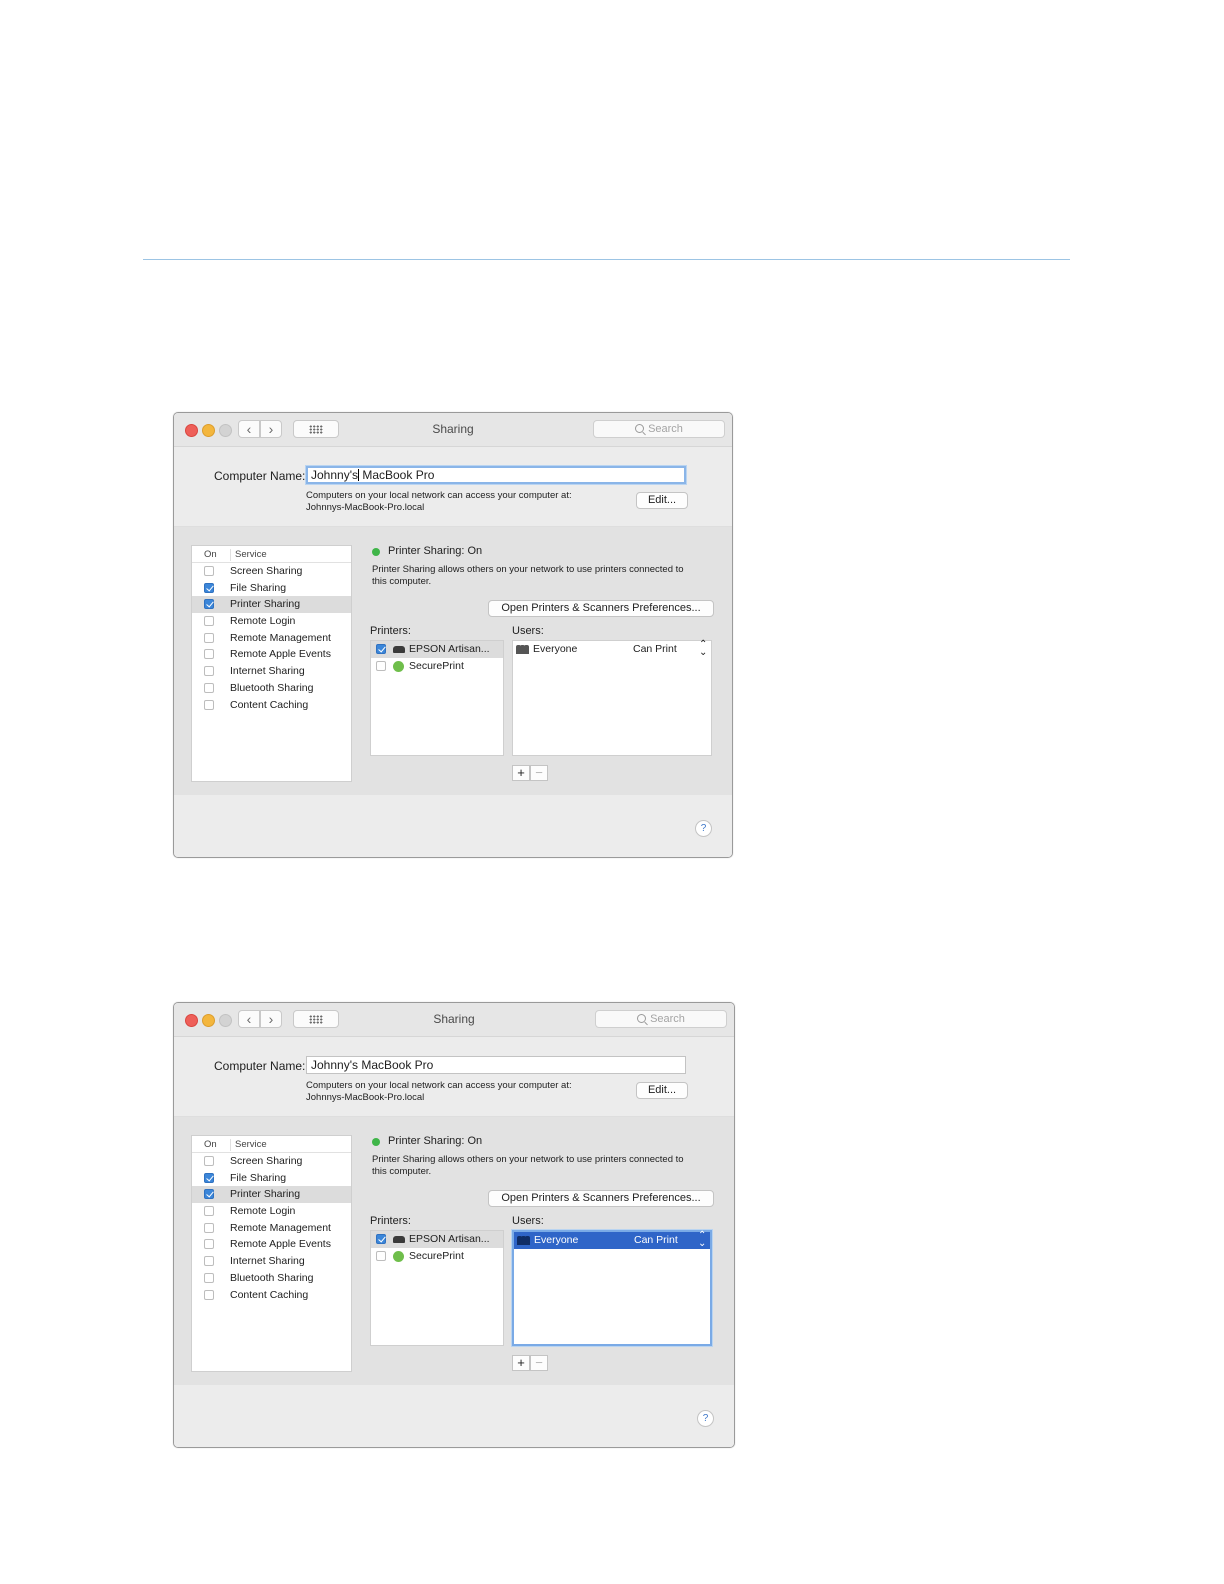 The height and width of the screenshot is (1584, 1224). What do you see at coordinates (265, 1194) in the screenshot?
I see `service-label: Printer Sharing` at bounding box center [265, 1194].